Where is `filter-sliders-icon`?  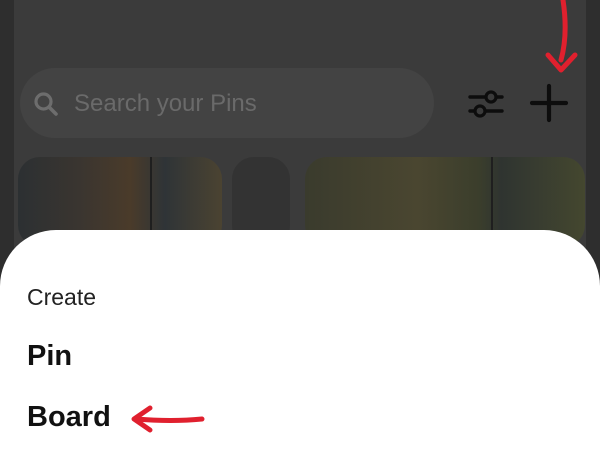 filter-sliders-icon is located at coordinates (486, 104).